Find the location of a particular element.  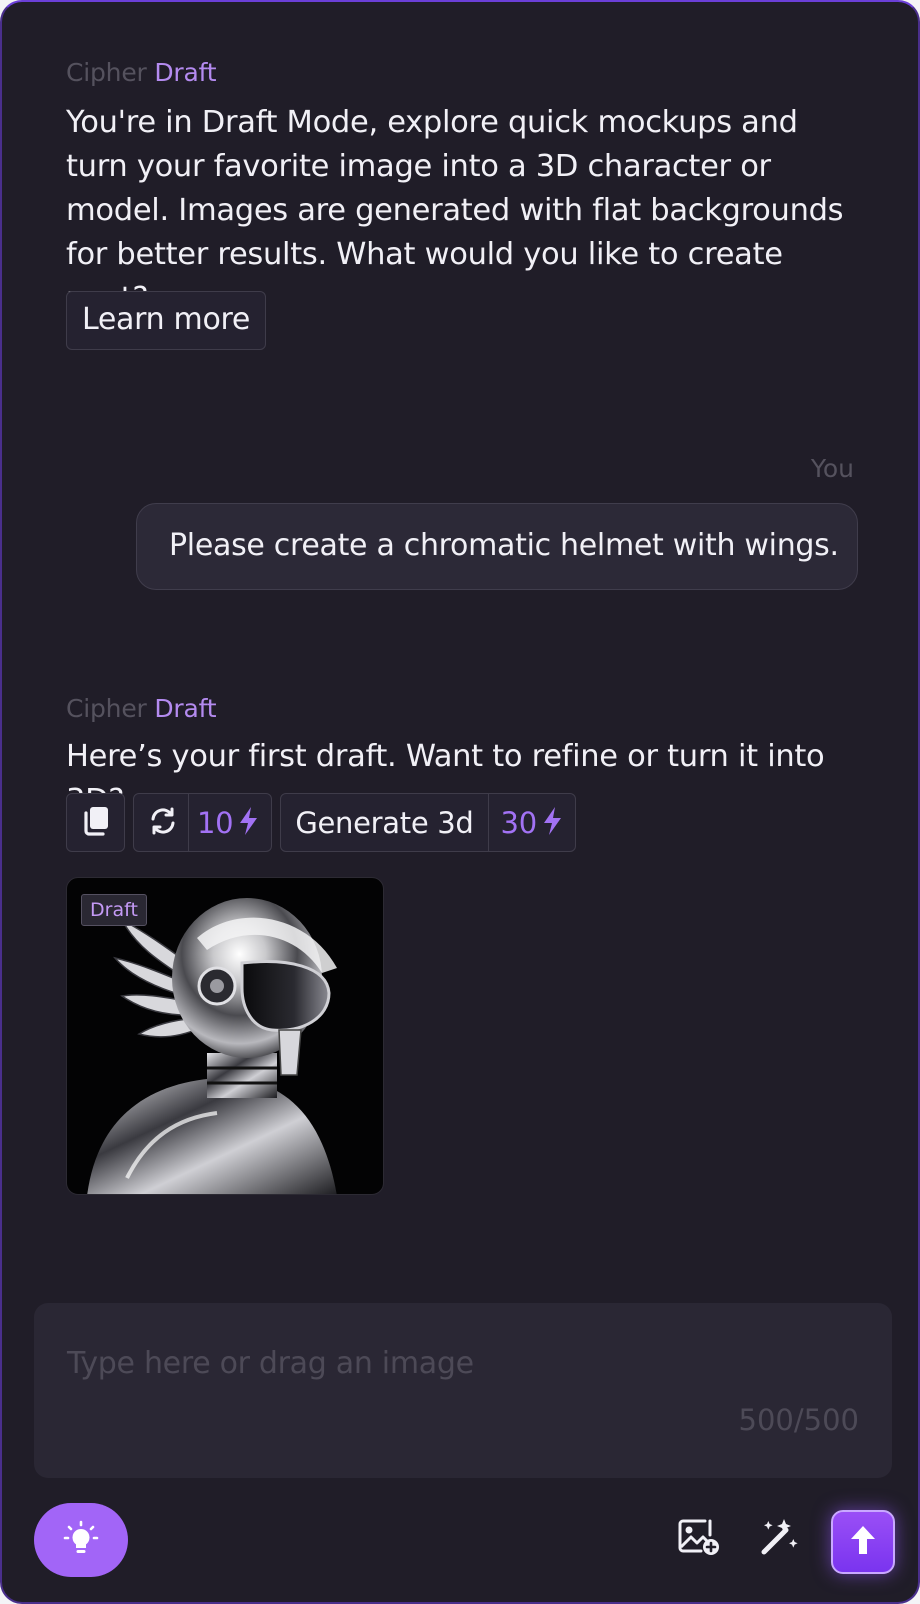

user-label: You is located at coordinates (832, 468).